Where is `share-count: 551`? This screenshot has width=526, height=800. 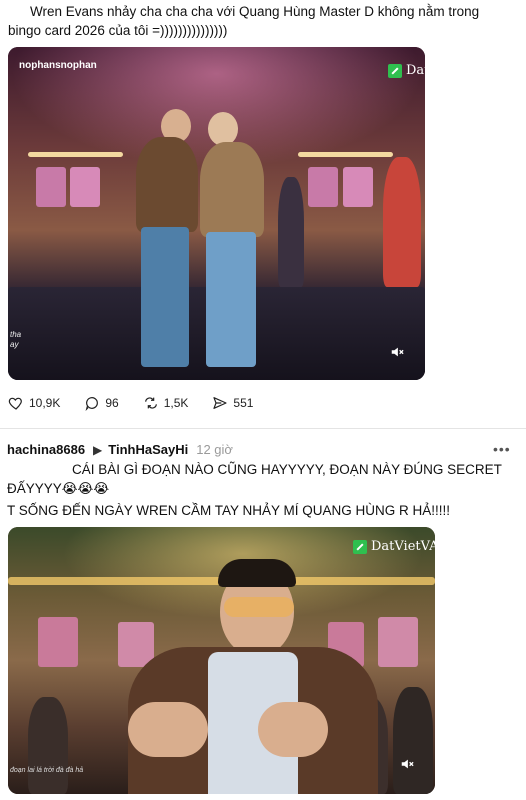 share-count: 551 is located at coordinates (243, 403).